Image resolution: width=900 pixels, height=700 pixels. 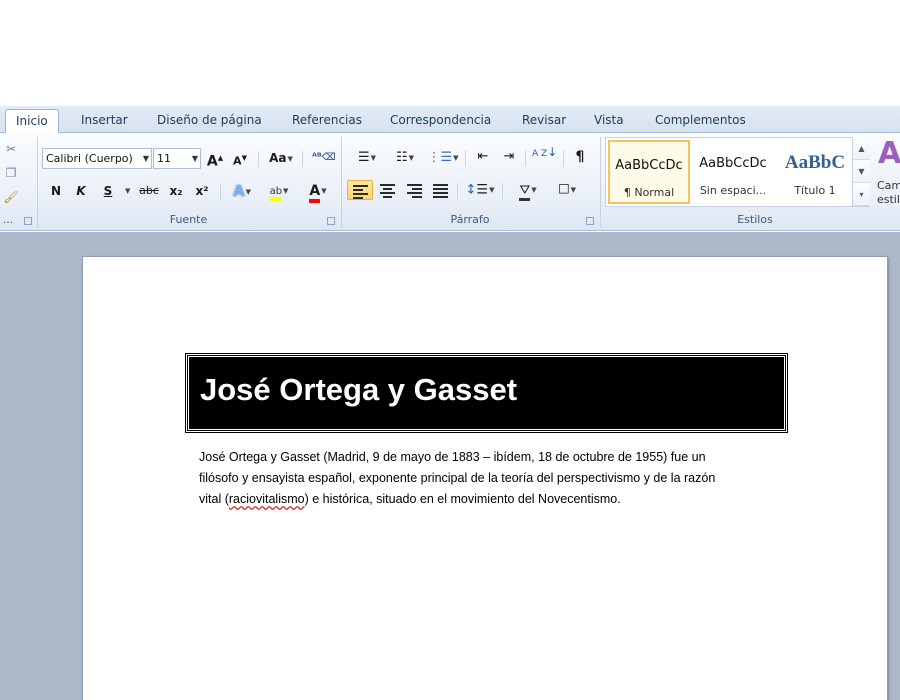 What do you see at coordinates (11, 197) in the screenshot?
I see `format-painter-icon: 🖌` at bounding box center [11, 197].